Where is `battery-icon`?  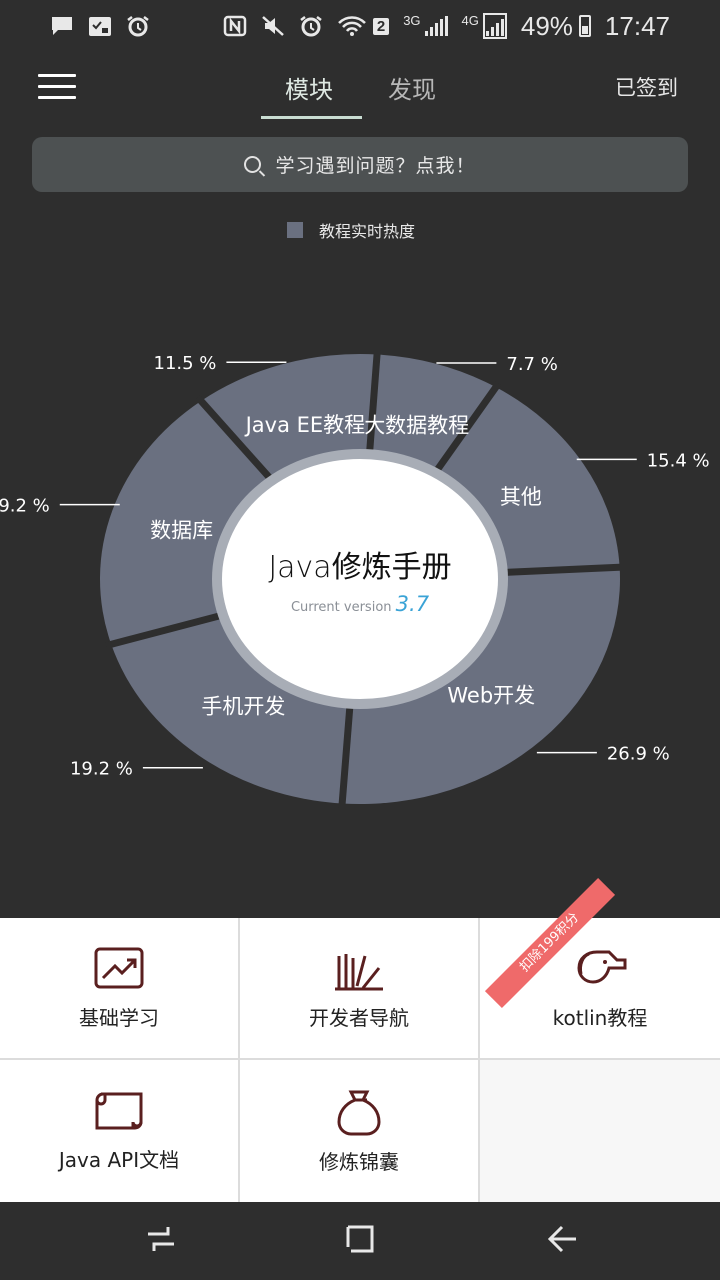
battery-icon is located at coordinates (584, 26).